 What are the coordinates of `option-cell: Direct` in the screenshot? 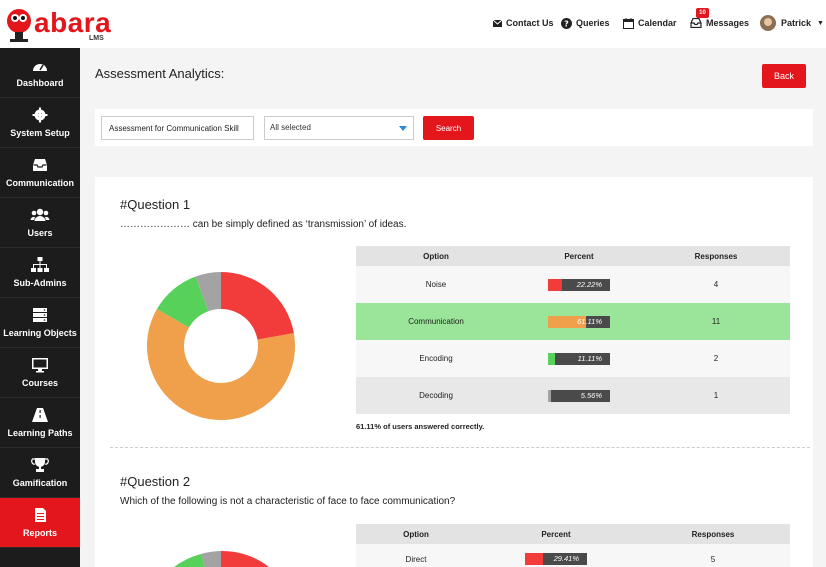 It's located at (416, 555).